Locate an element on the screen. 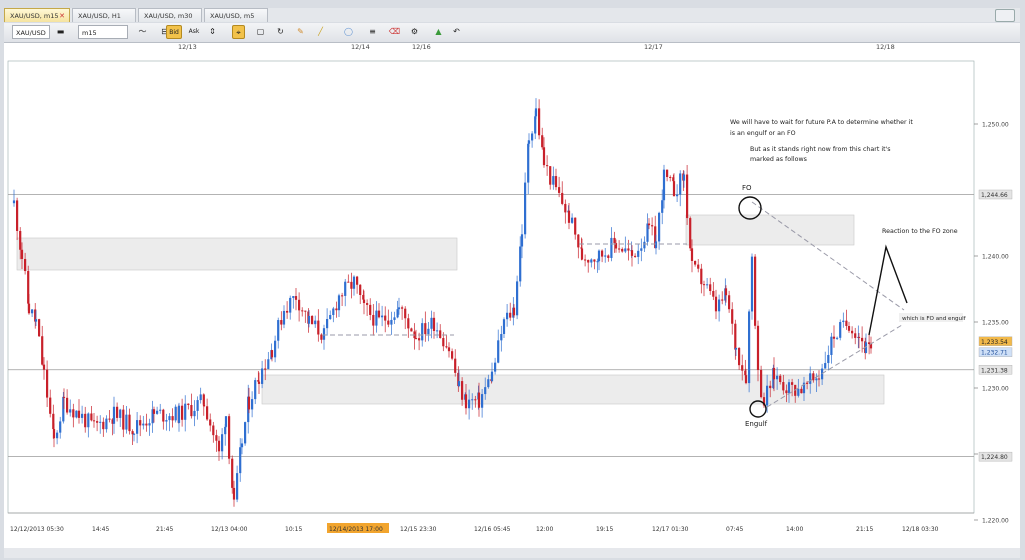 This screenshot has height=560, width=1025. chart-type-icon: ▬ is located at coordinates (60, 32).